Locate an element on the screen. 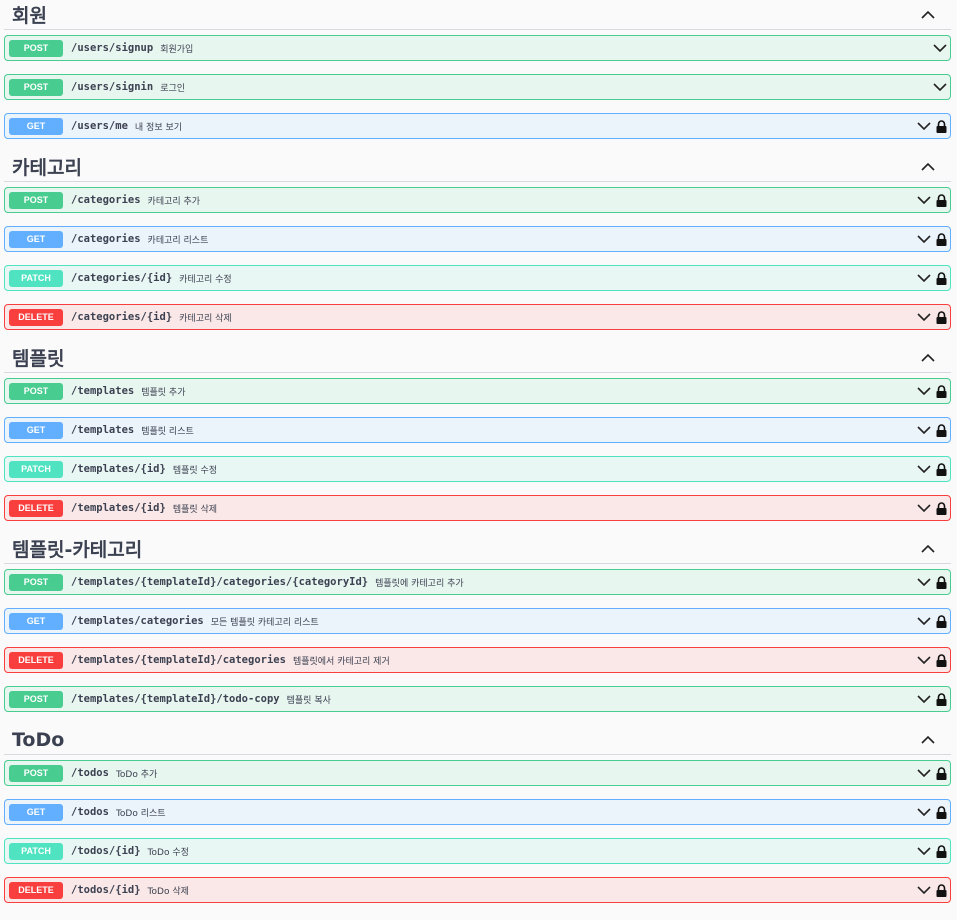 Image resolution: width=957 pixels, height=920 pixels. operation-path: /users/me is located at coordinates (99, 126).